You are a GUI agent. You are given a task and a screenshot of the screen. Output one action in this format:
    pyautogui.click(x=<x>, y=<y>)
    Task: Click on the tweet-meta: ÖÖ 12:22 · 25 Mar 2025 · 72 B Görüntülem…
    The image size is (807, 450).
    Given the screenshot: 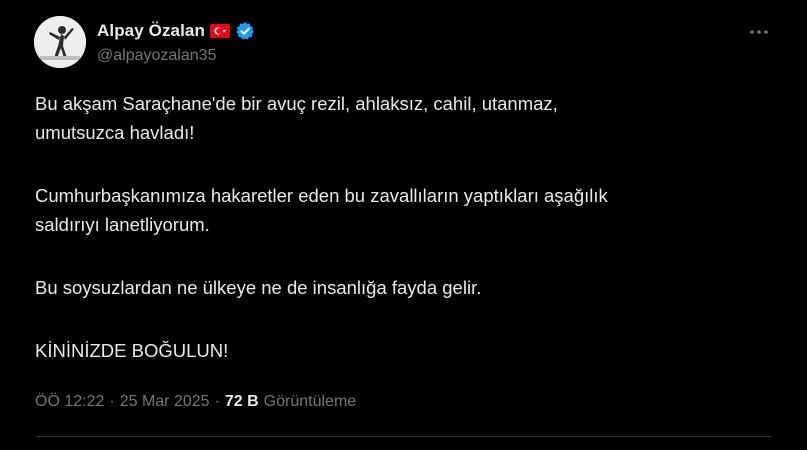 What is the action you would take?
    pyautogui.click(x=195, y=402)
    